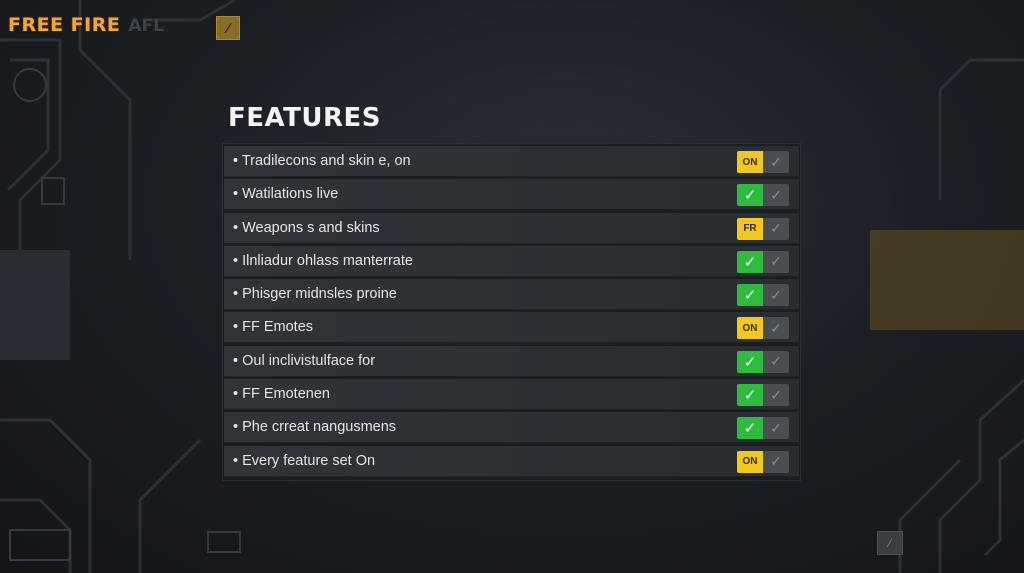 The width and height of the screenshot is (1024, 573). What do you see at coordinates (146, 26) in the screenshot?
I see `logo-suffix-text: AFL` at bounding box center [146, 26].